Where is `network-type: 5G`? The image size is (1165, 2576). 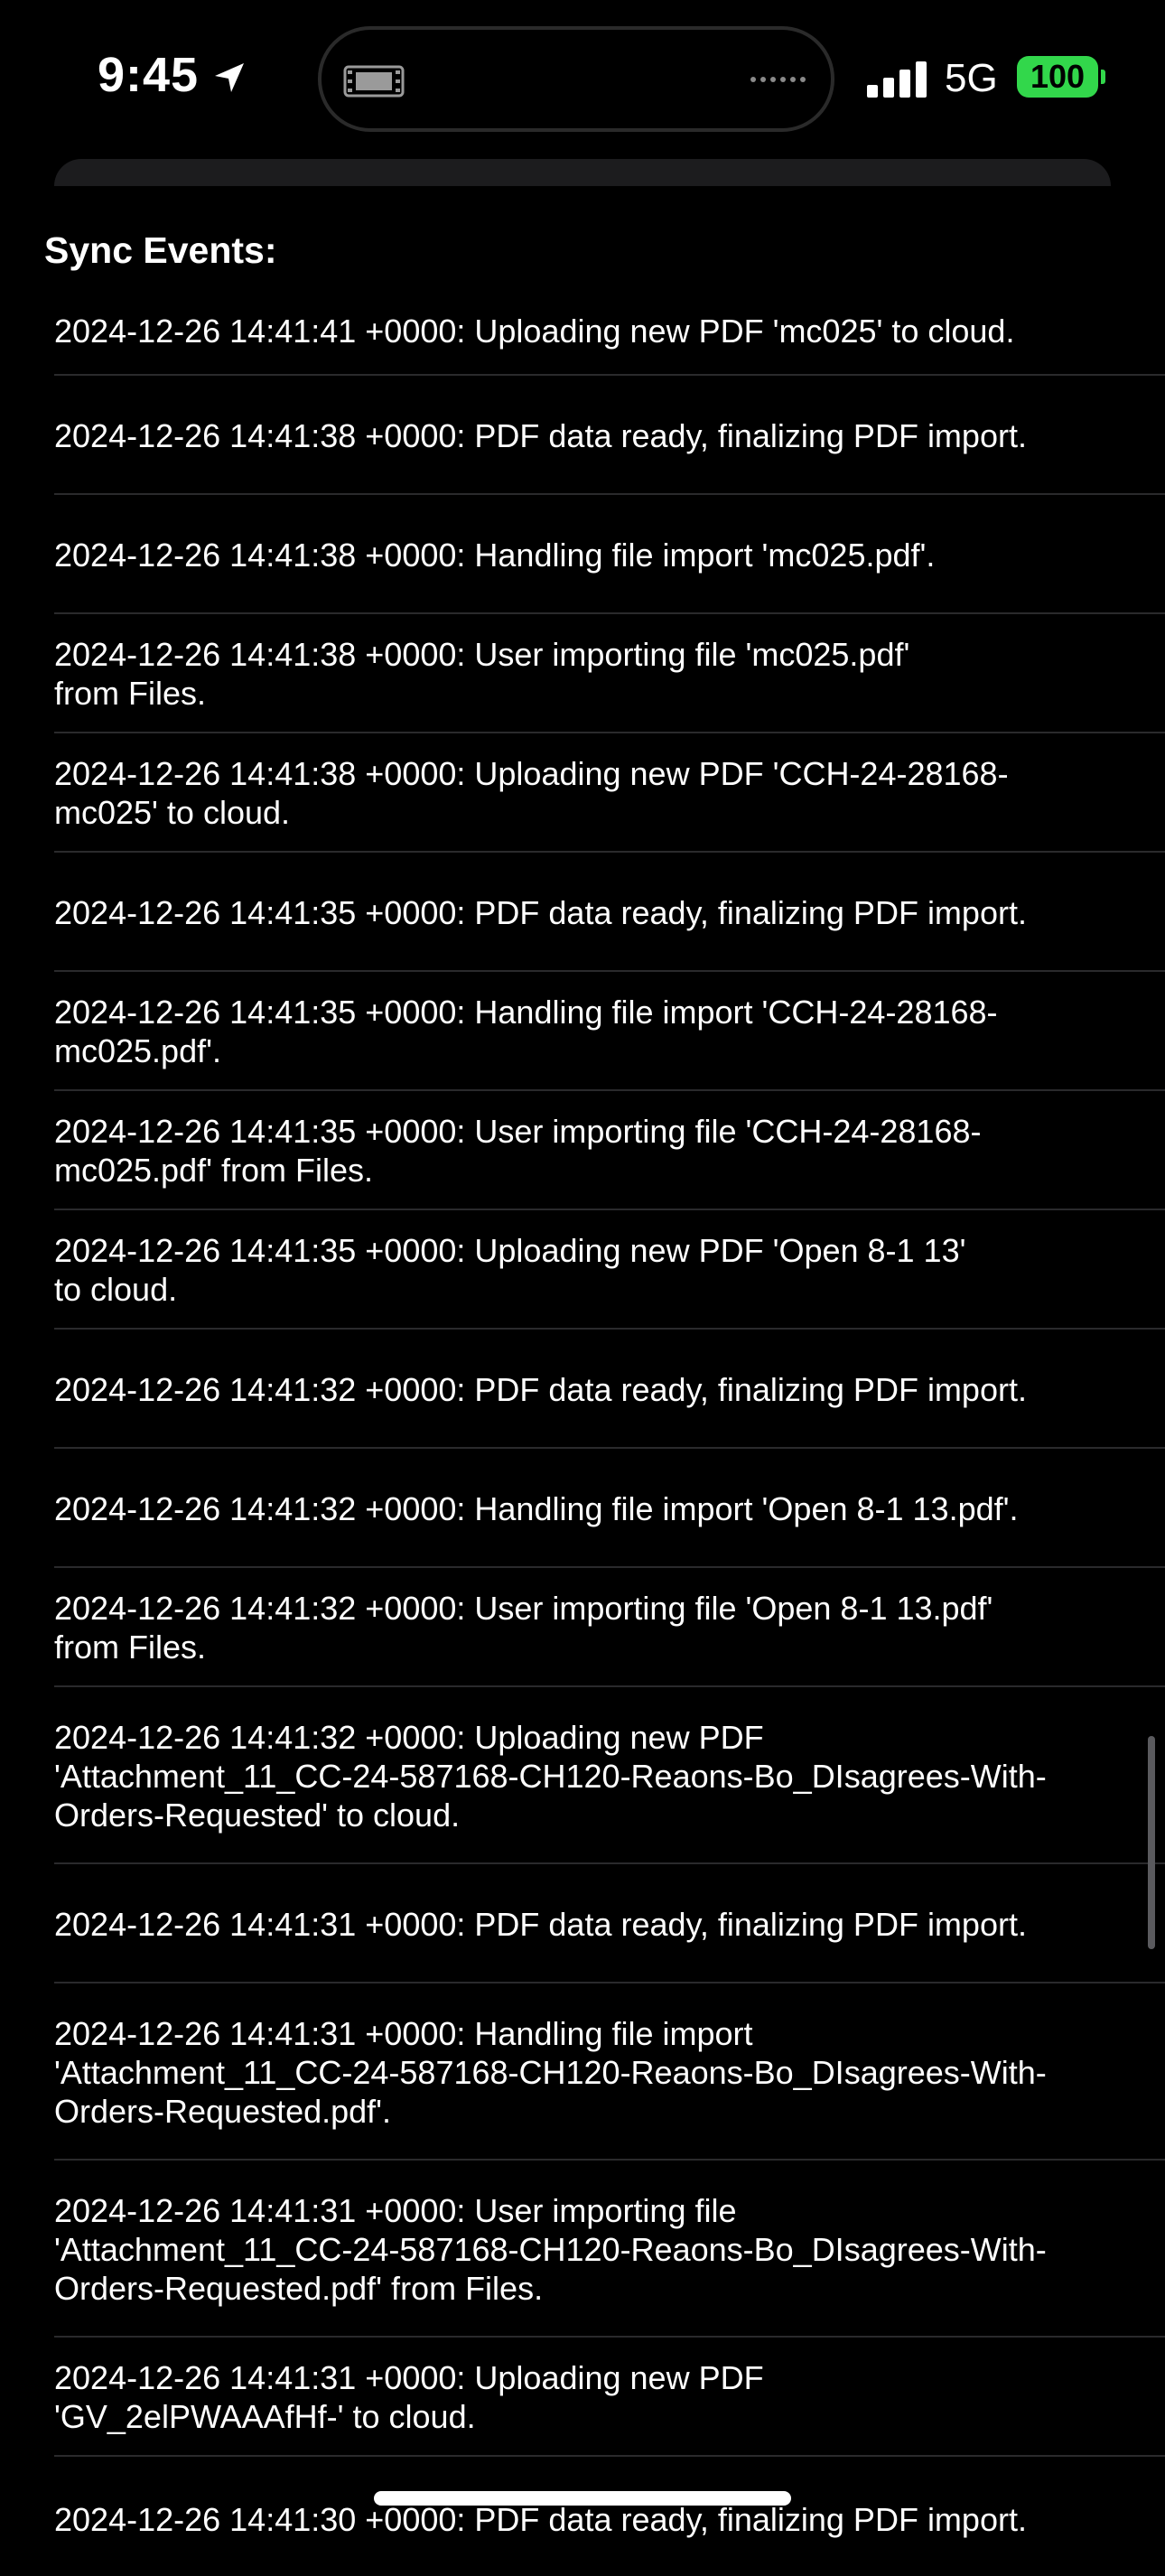 network-type: 5G is located at coordinates (971, 78).